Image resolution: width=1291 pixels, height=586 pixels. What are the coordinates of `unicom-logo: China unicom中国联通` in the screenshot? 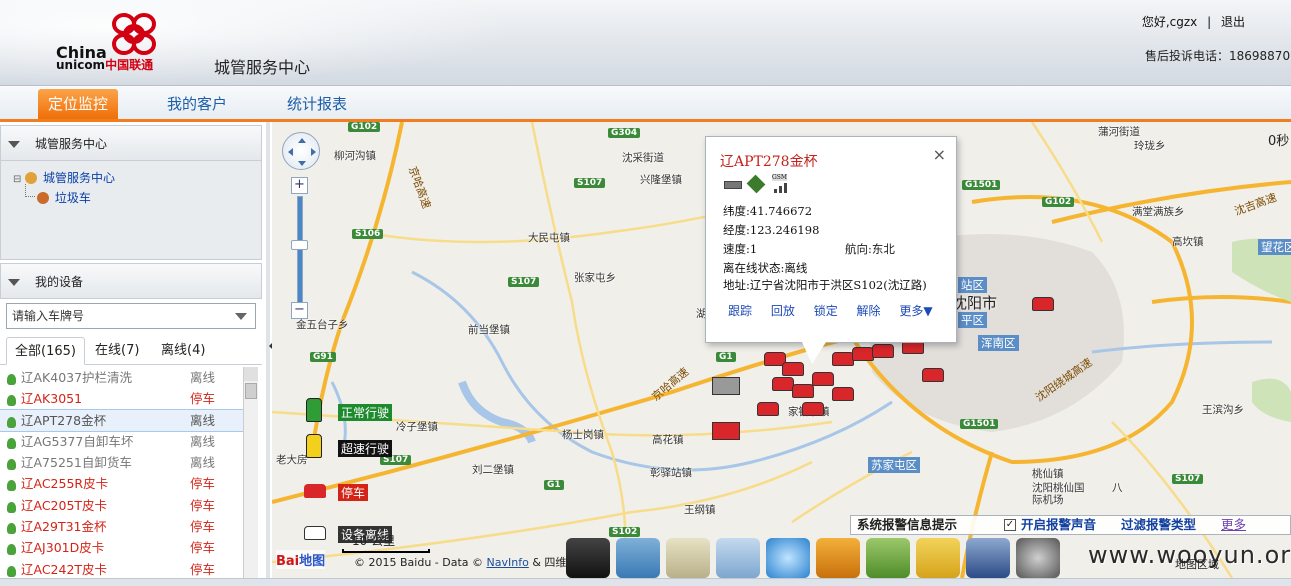 It's located at (104, 58).